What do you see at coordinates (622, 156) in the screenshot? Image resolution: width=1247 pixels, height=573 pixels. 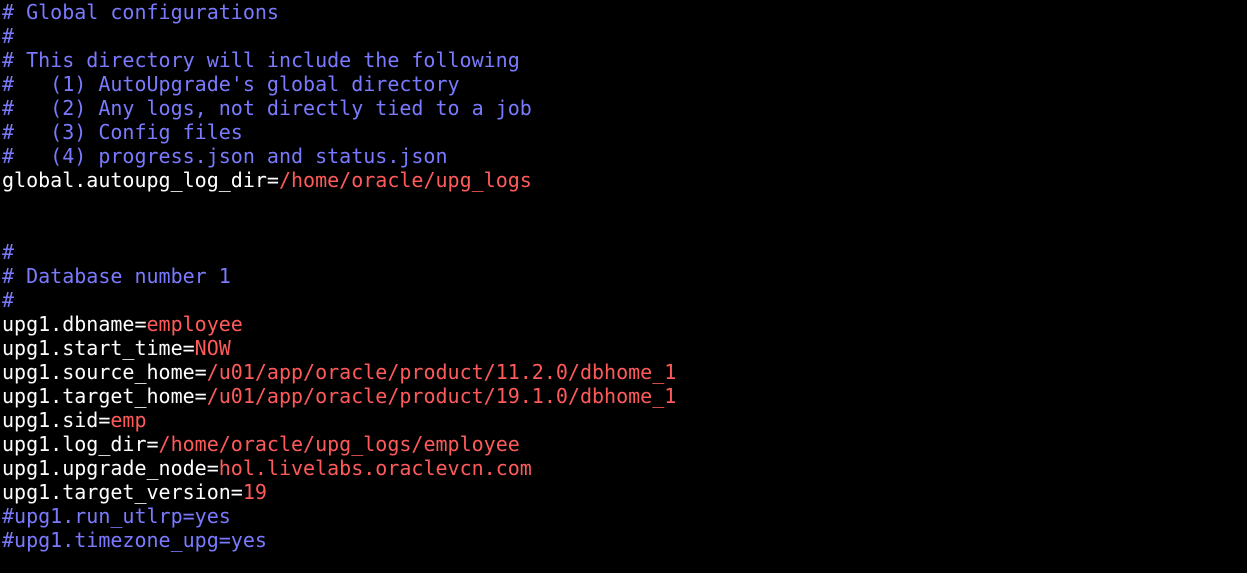 I see `comment-line: # (4) progress.json and status.json` at bounding box center [622, 156].